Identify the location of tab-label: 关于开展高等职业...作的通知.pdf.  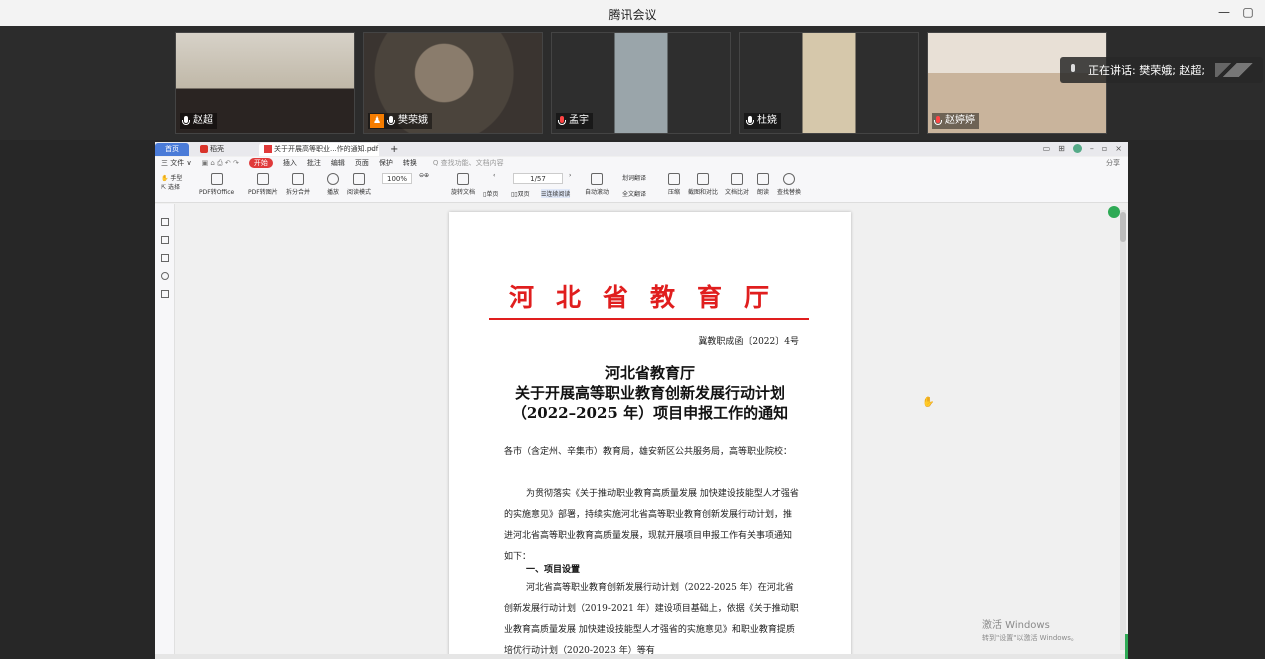
(326, 149).